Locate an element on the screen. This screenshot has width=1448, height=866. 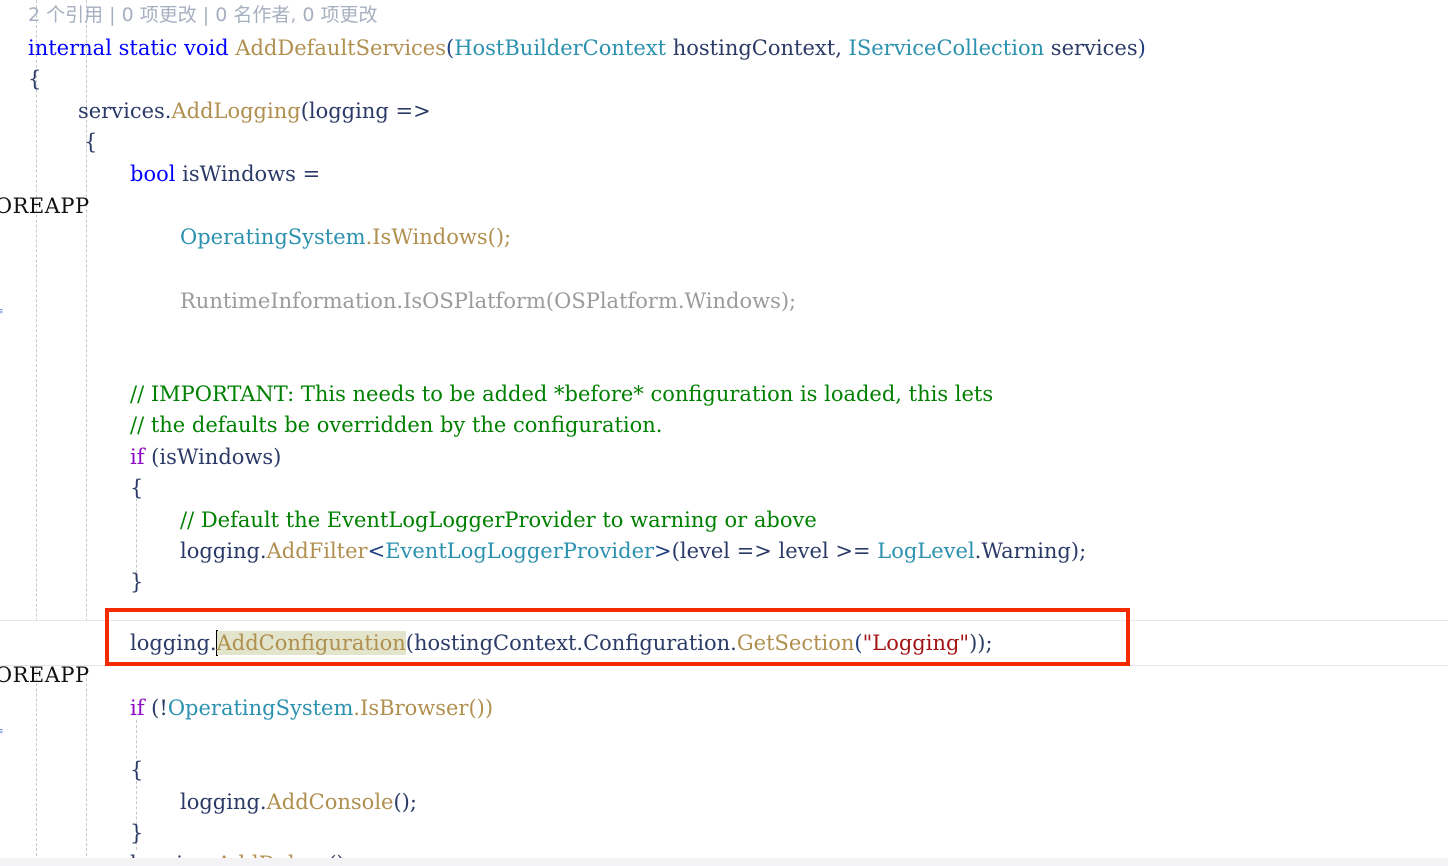
keyword-internal: internal is located at coordinates (70, 48).